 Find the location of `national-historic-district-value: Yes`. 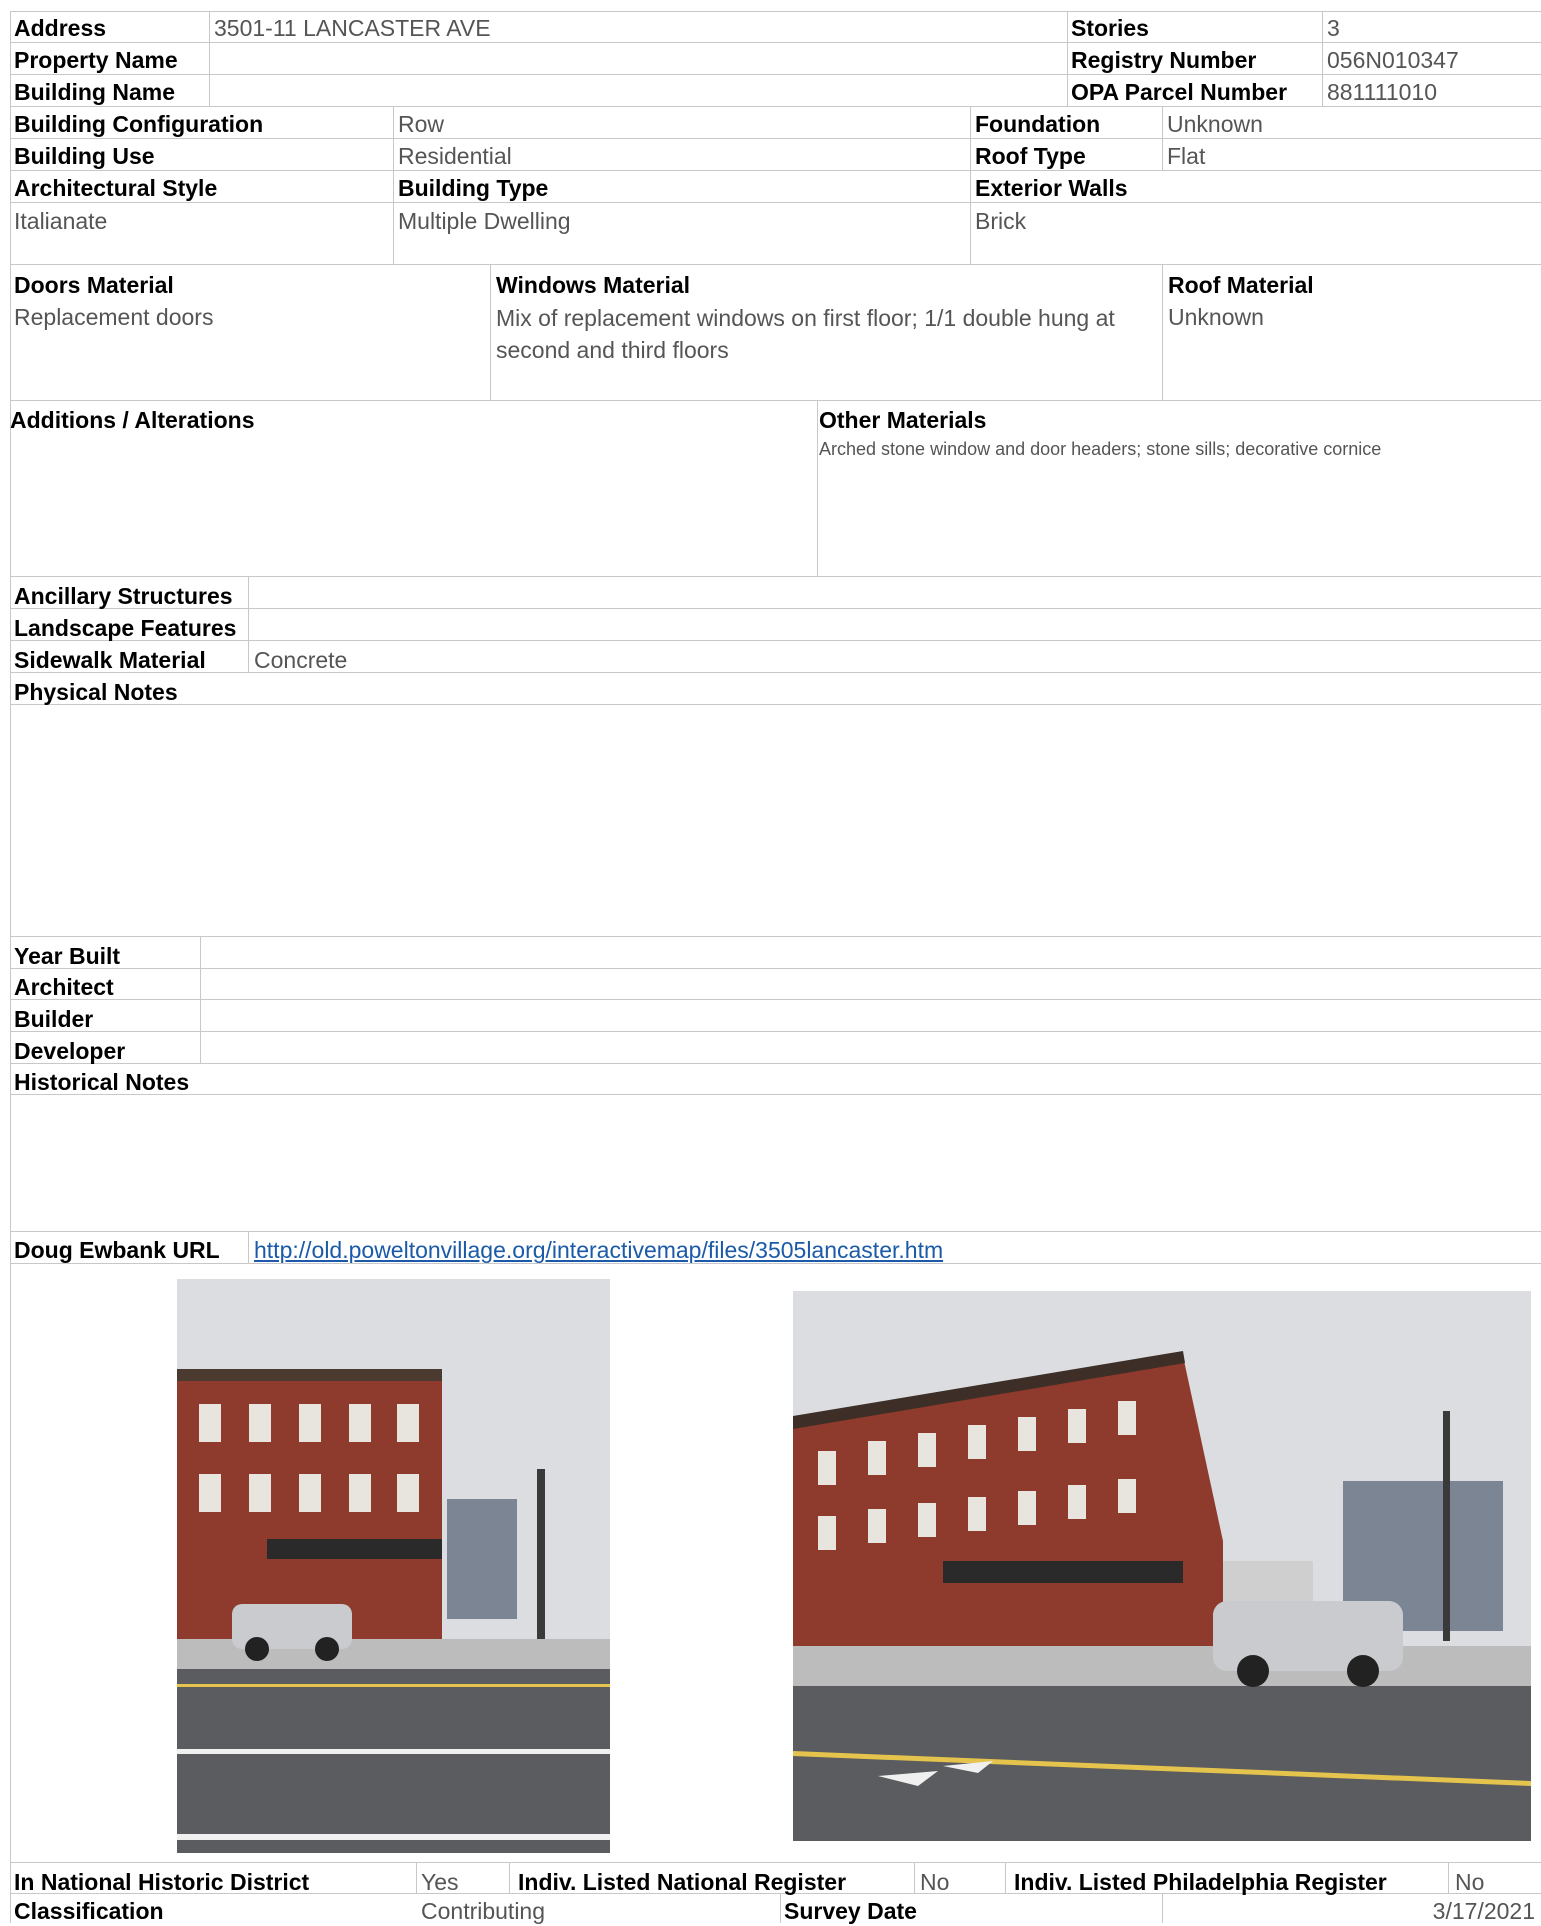

national-historic-district-value: Yes is located at coordinates (440, 1882).